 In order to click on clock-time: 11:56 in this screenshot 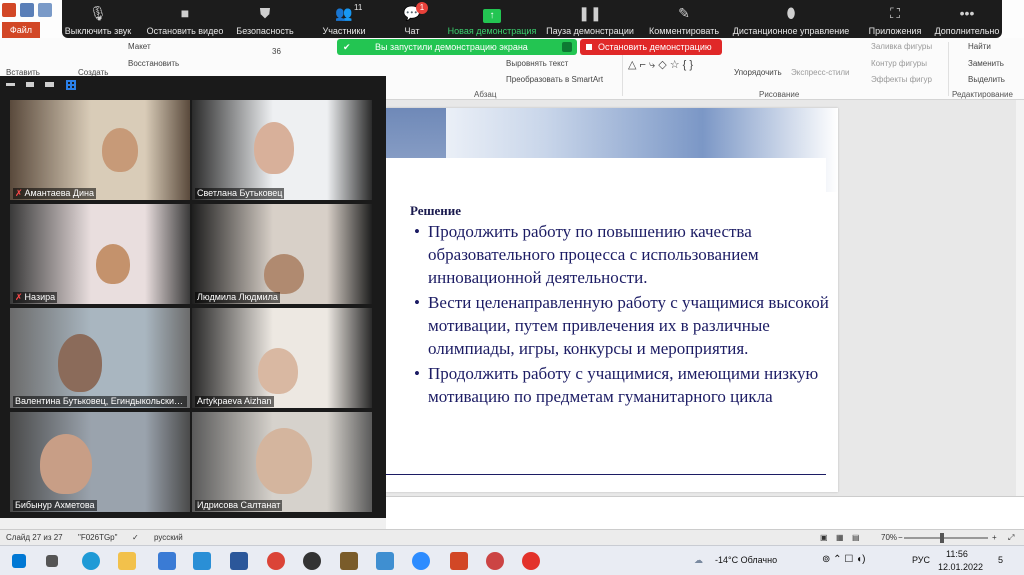, I will do `click(957, 554)`.